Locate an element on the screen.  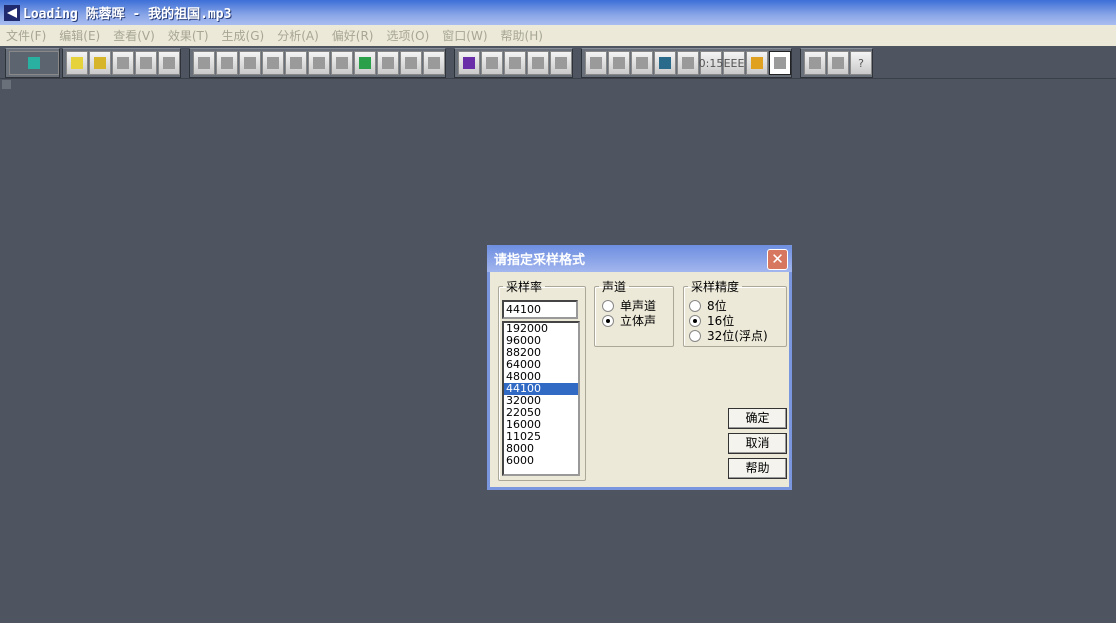
redo-button is located at coordinates (227, 63).